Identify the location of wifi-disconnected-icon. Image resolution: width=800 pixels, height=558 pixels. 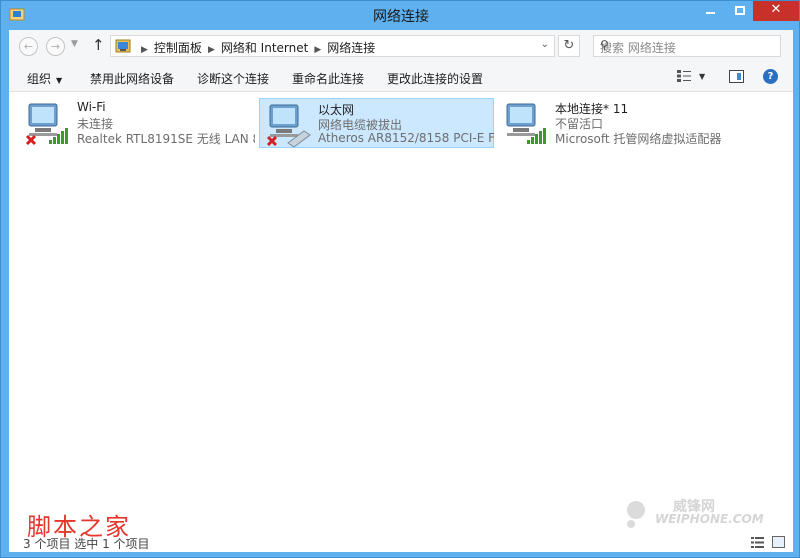
(46, 124).